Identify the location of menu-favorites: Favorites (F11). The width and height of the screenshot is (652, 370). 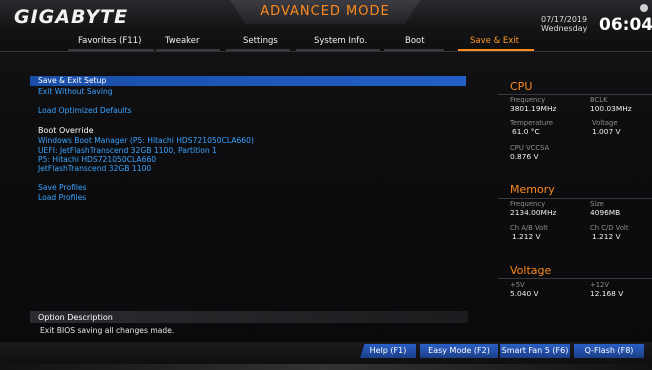
(109, 41).